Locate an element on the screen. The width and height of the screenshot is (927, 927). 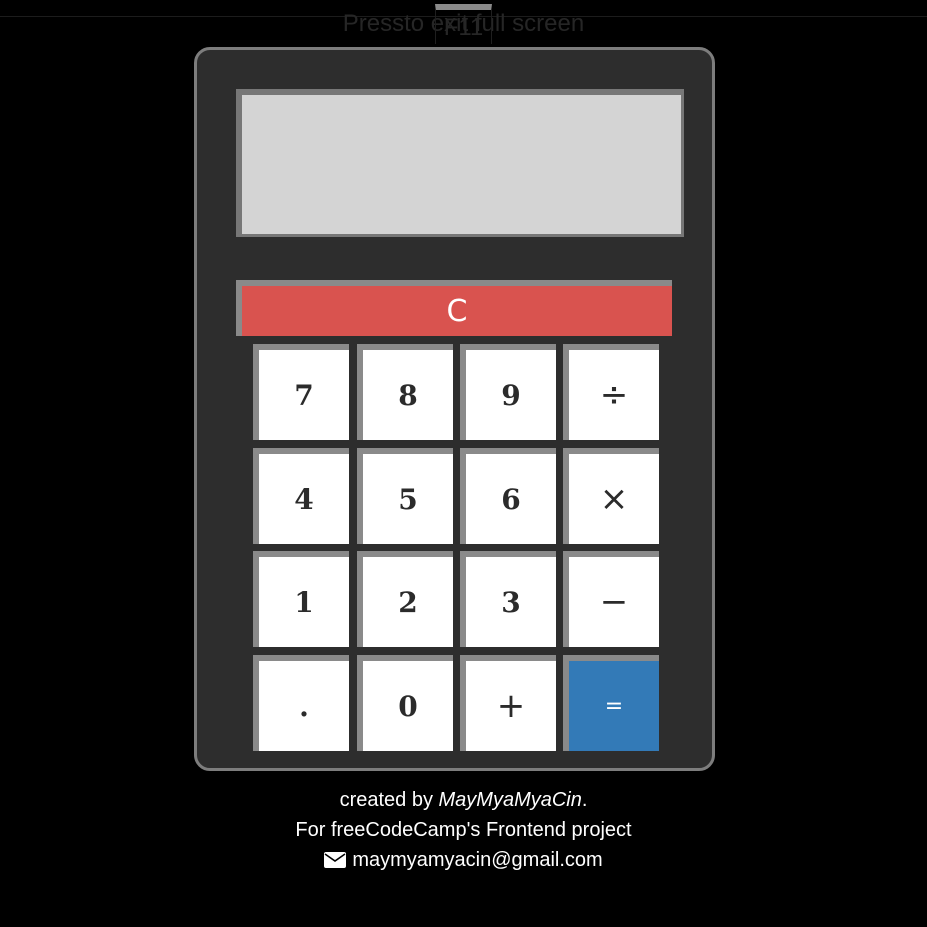
project-line: For freeCodeCamp's Frontend project is located at coordinates (463, 830).